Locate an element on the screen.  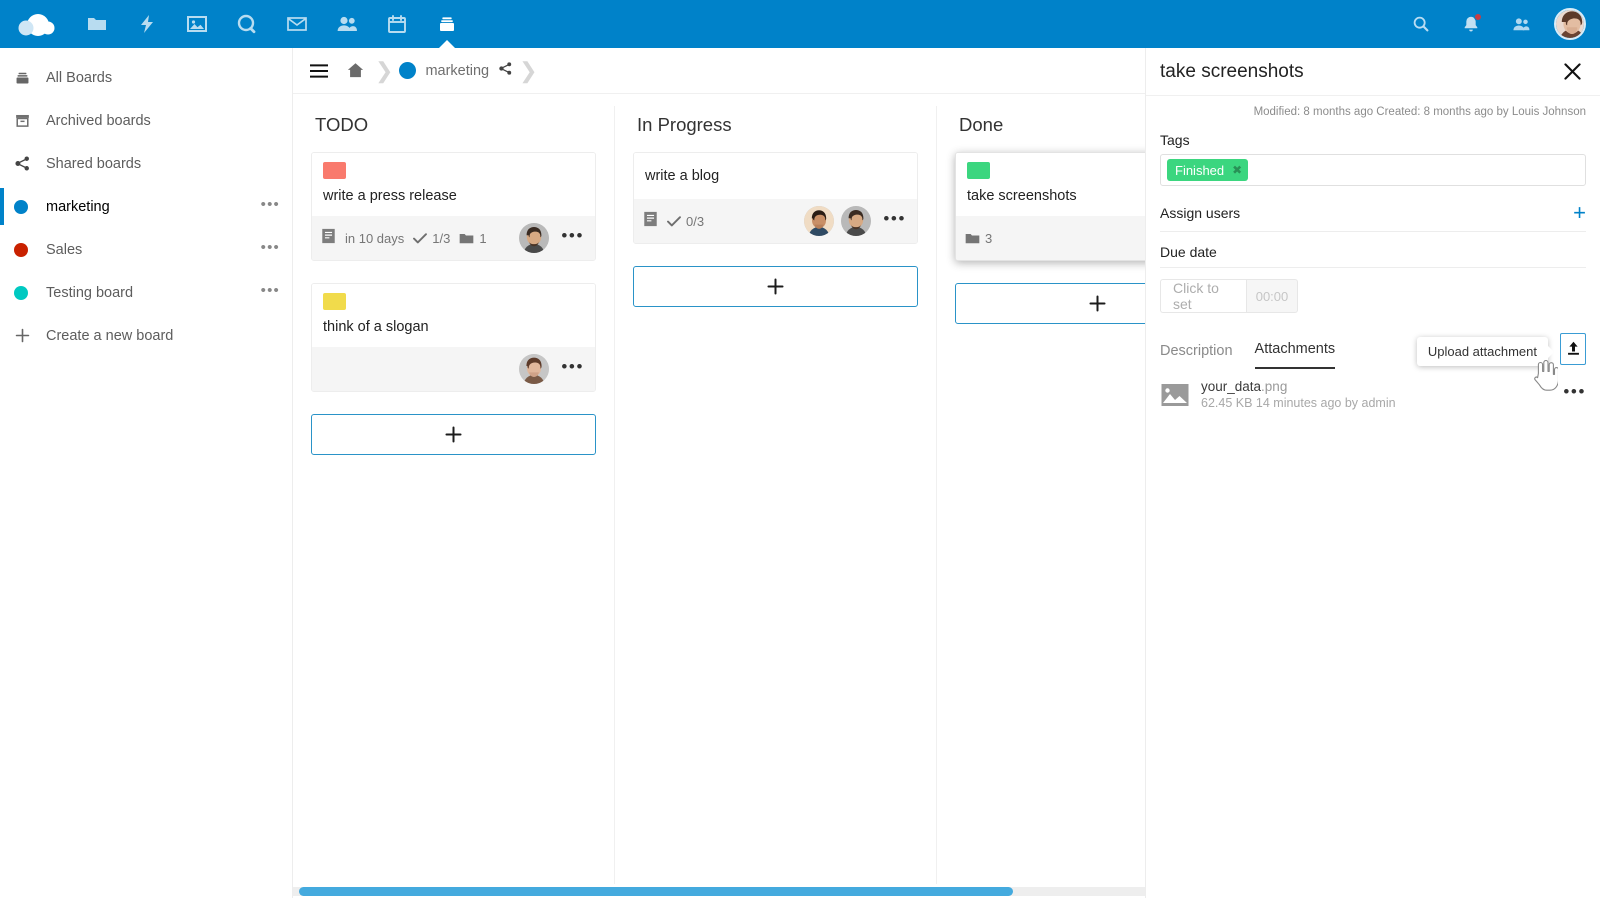
deck-app-icon is located at coordinates (447, 24).